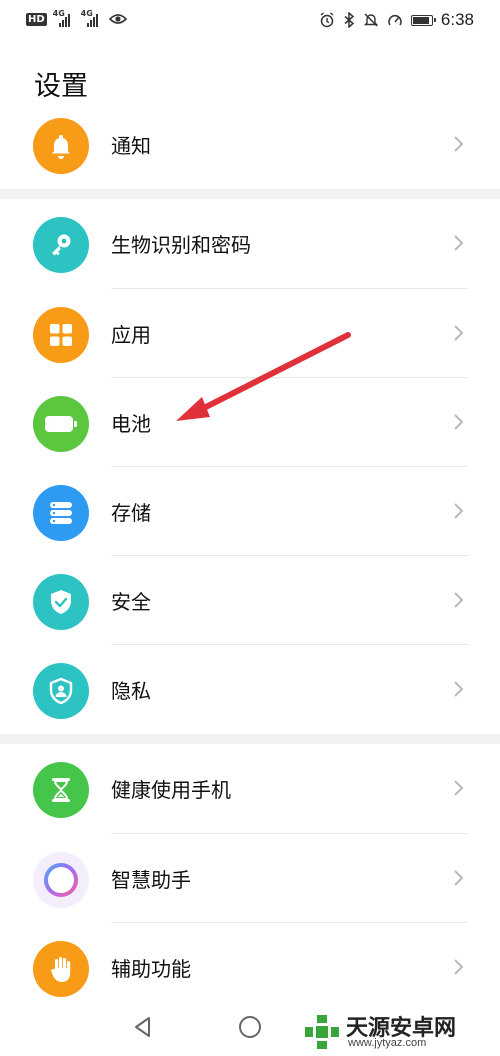 Image resolution: width=500 pixels, height=1056 pixels. What do you see at coordinates (327, 20) in the screenshot?
I see `alarm-icon` at bounding box center [327, 20].